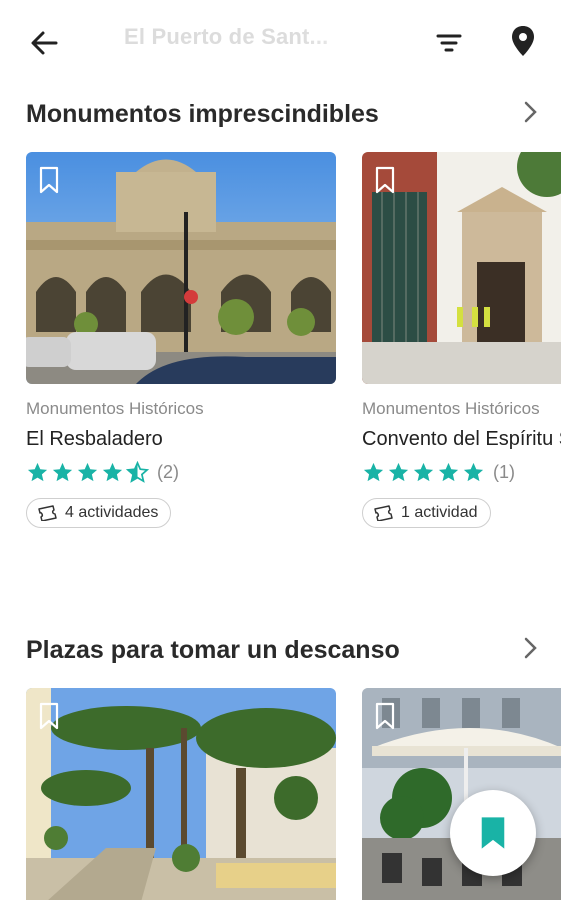 This screenshot has width=561, height=900. I want to click on map-pin-icon, so click(523, 41).